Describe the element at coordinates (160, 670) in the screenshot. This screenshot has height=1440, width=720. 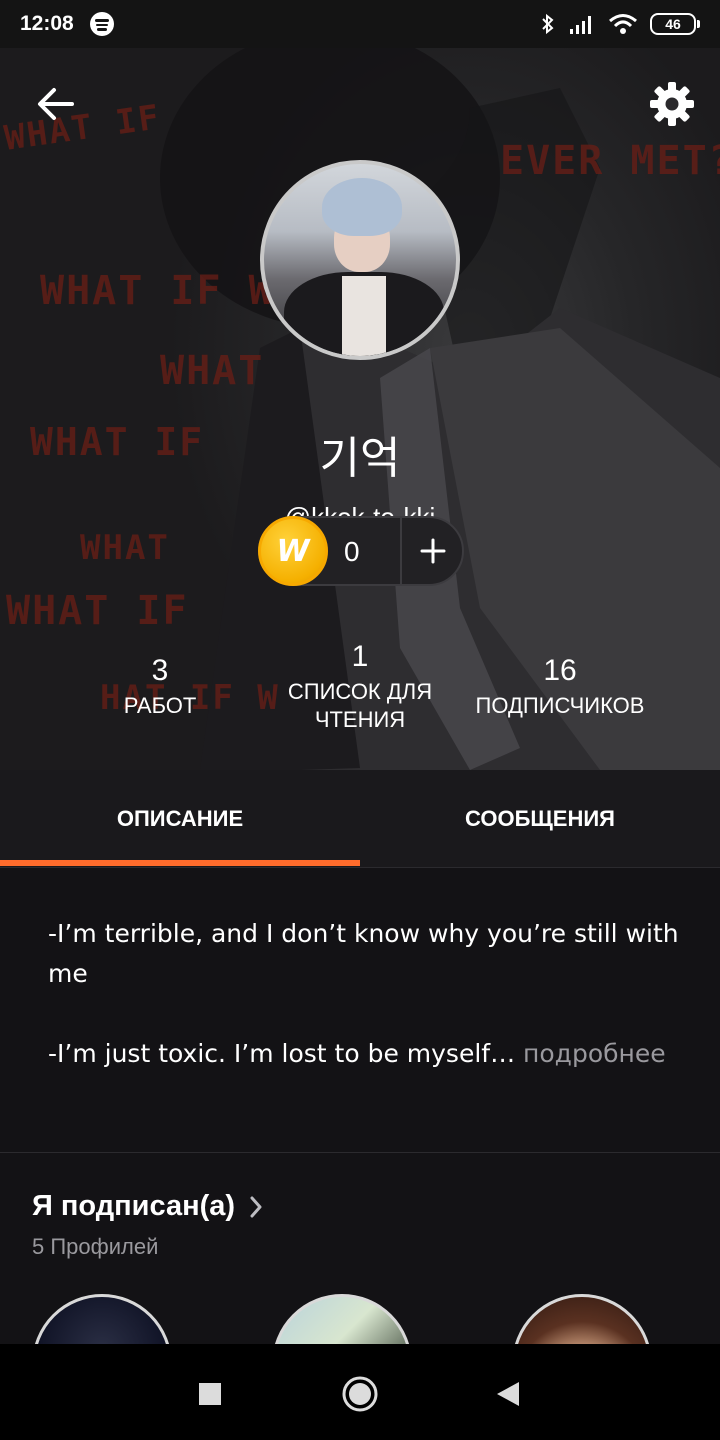
I see `stat-value: 3` at that location.